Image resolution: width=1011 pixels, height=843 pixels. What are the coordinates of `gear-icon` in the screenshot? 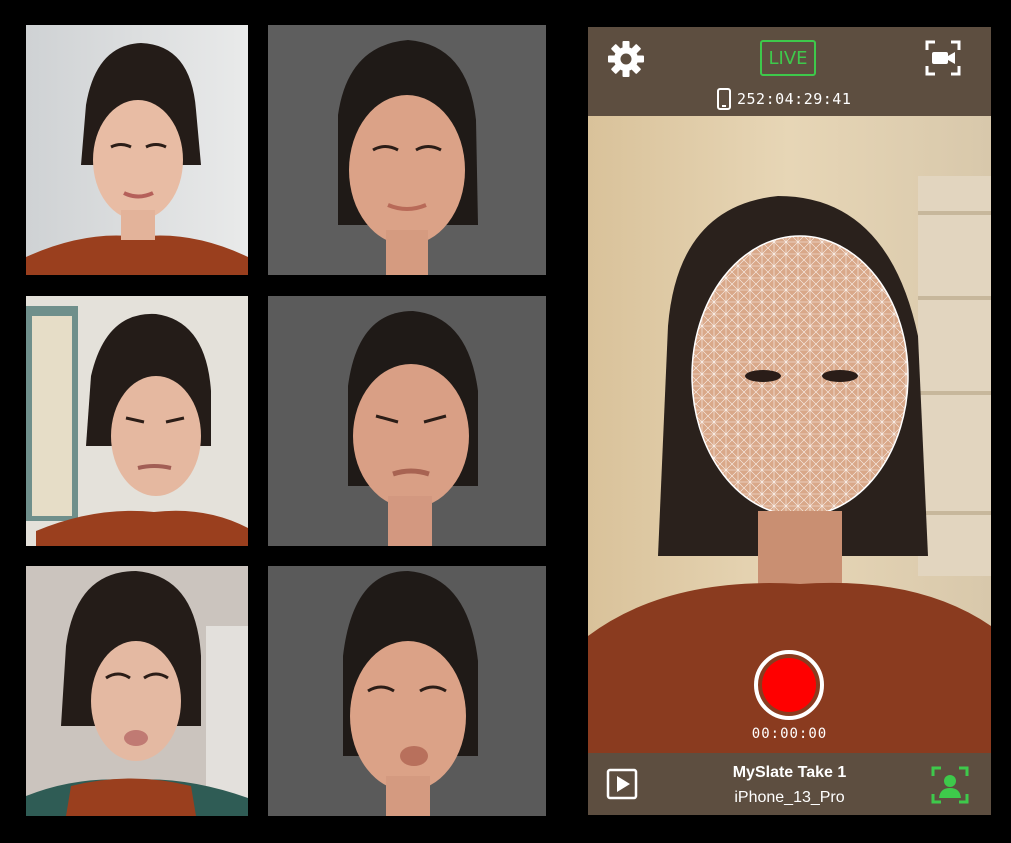 It's located at (626, 59).